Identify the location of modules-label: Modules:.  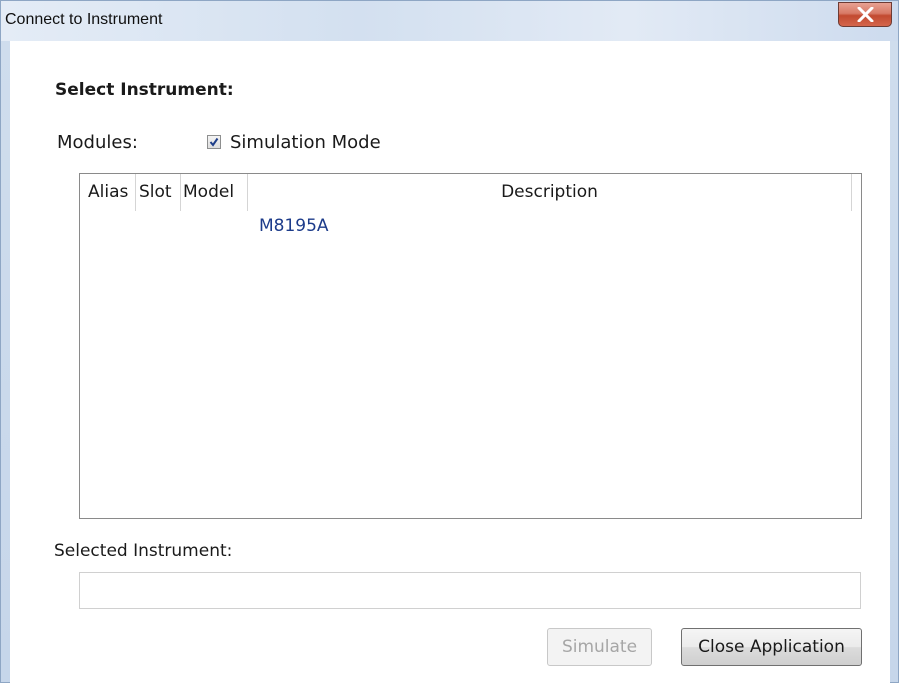
(97, 142).